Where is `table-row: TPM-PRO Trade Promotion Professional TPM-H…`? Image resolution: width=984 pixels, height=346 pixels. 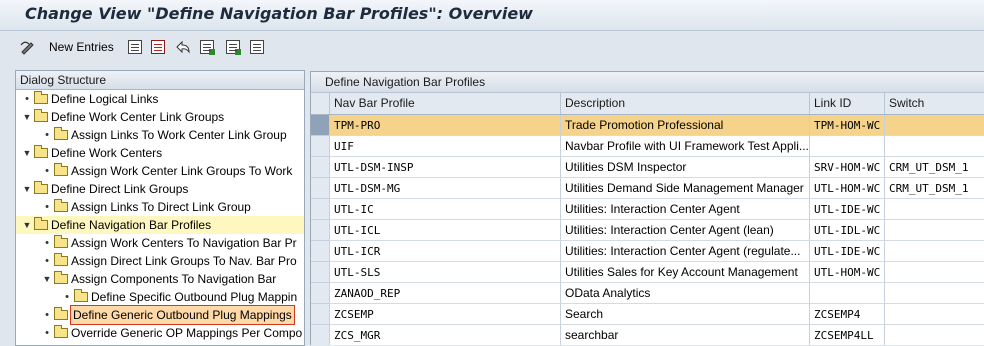
table-row: TPM-PRO Trade Promotion Professional TPM-H… is located at coordinates (647, 125).